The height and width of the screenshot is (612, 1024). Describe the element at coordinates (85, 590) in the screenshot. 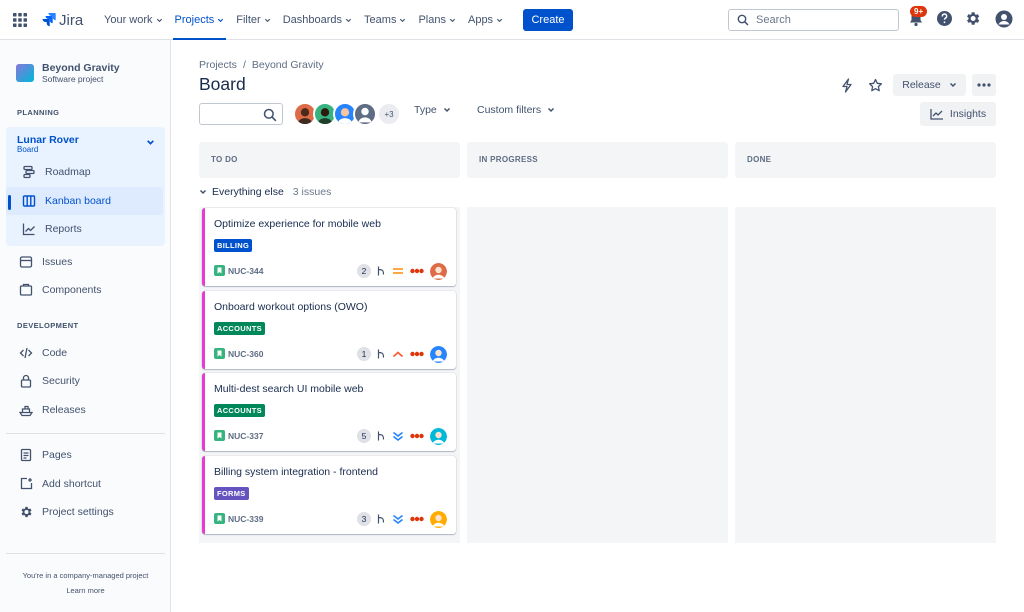

I see `learn-more-link: Learn more` at that location.